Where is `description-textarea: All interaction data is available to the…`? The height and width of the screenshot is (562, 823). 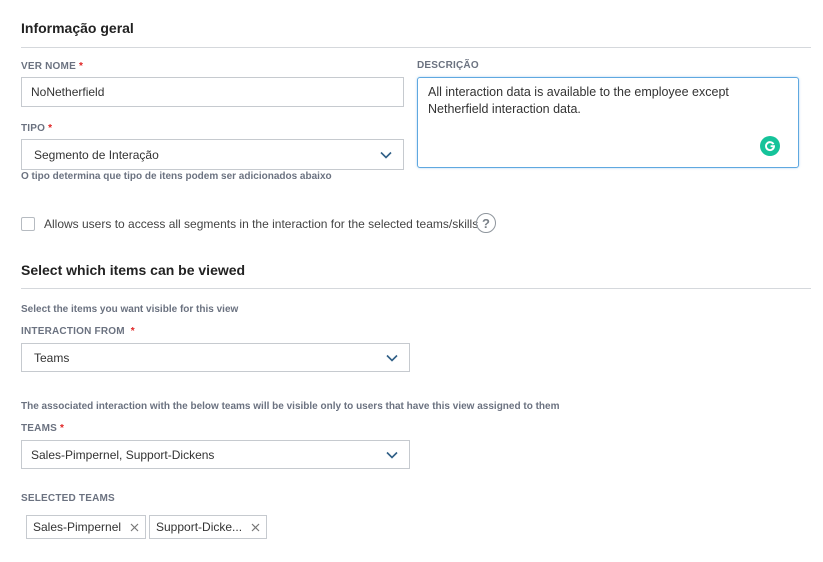
description-textarea: All interaction data is available to the… is located at coordinates (608, 122).